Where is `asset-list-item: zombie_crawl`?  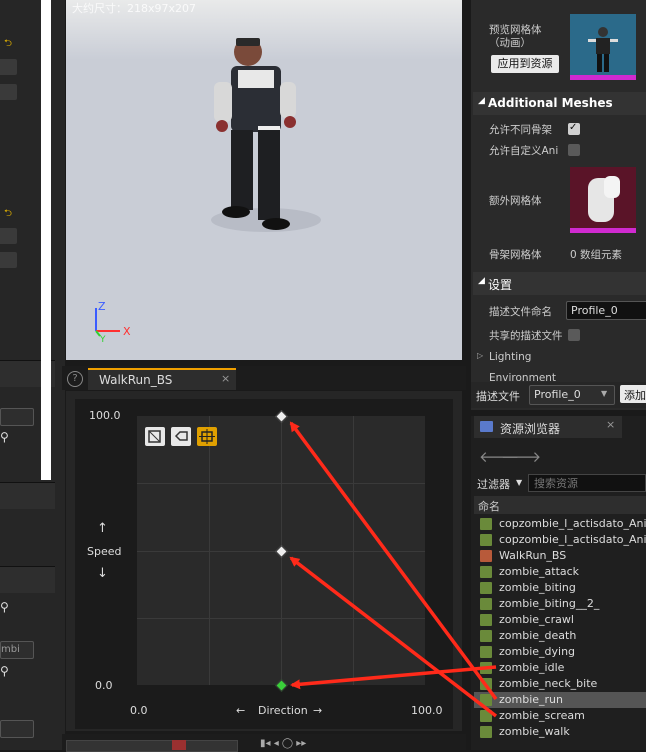
asset-list-item: zombie_crawl is located at coordinates (560, 620).